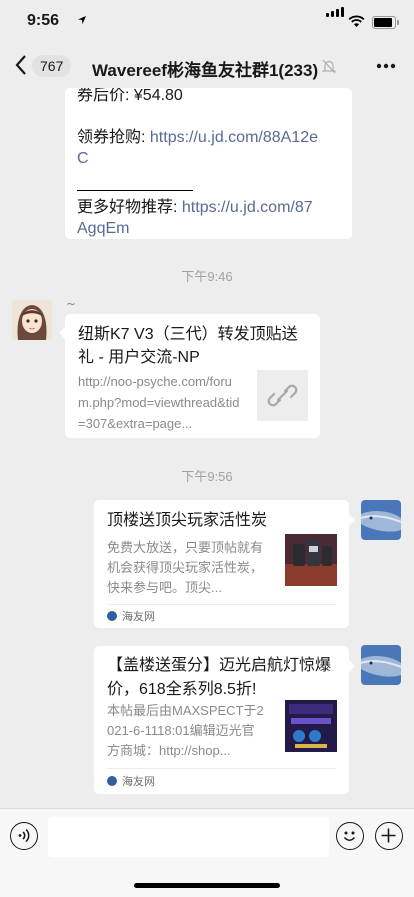  What do you see at coordinates (247, 207) in the screenshot?
I see `more-goods-link: https://u.jd.com/87` at bounding box center [247, 207].